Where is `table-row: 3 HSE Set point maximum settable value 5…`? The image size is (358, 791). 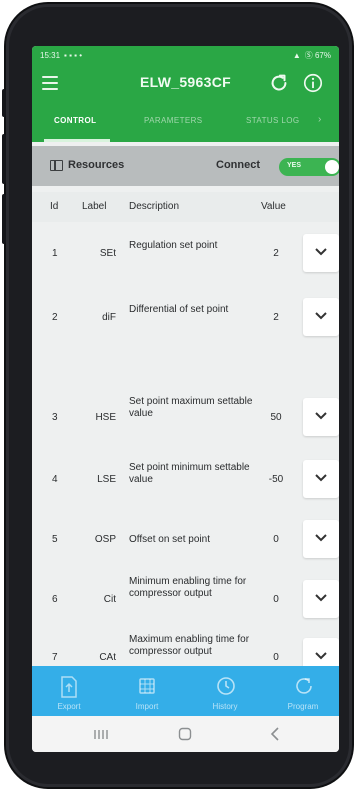 table-row: 3 HSE Set point maximum settable value 5… is located at coordinates (185, 388).